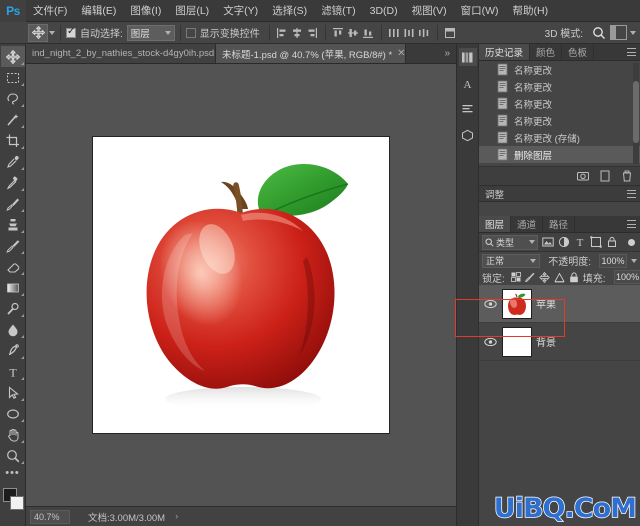 This screenshot has height=526, width=640. What do you see at coordinates (517, 341) in the screenshot?
I see `layer-thumbnail-background` at bounding box center [517, 341].